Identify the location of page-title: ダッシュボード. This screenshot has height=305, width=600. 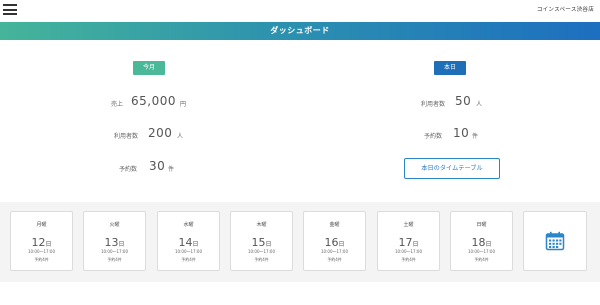
(300, 31).